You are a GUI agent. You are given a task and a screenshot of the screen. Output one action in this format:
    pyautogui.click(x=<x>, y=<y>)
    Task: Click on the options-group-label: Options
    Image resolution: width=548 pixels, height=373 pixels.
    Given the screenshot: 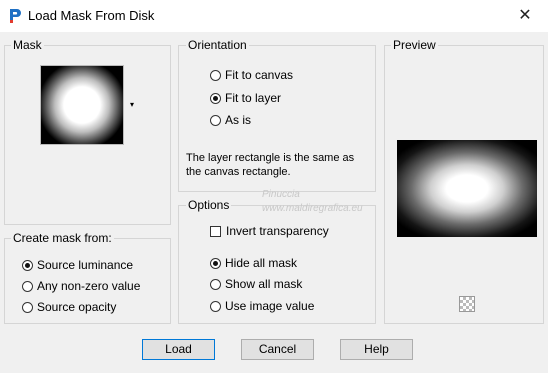 What is the action you would take?
    pyautogui.click(x=209, y=205)
    